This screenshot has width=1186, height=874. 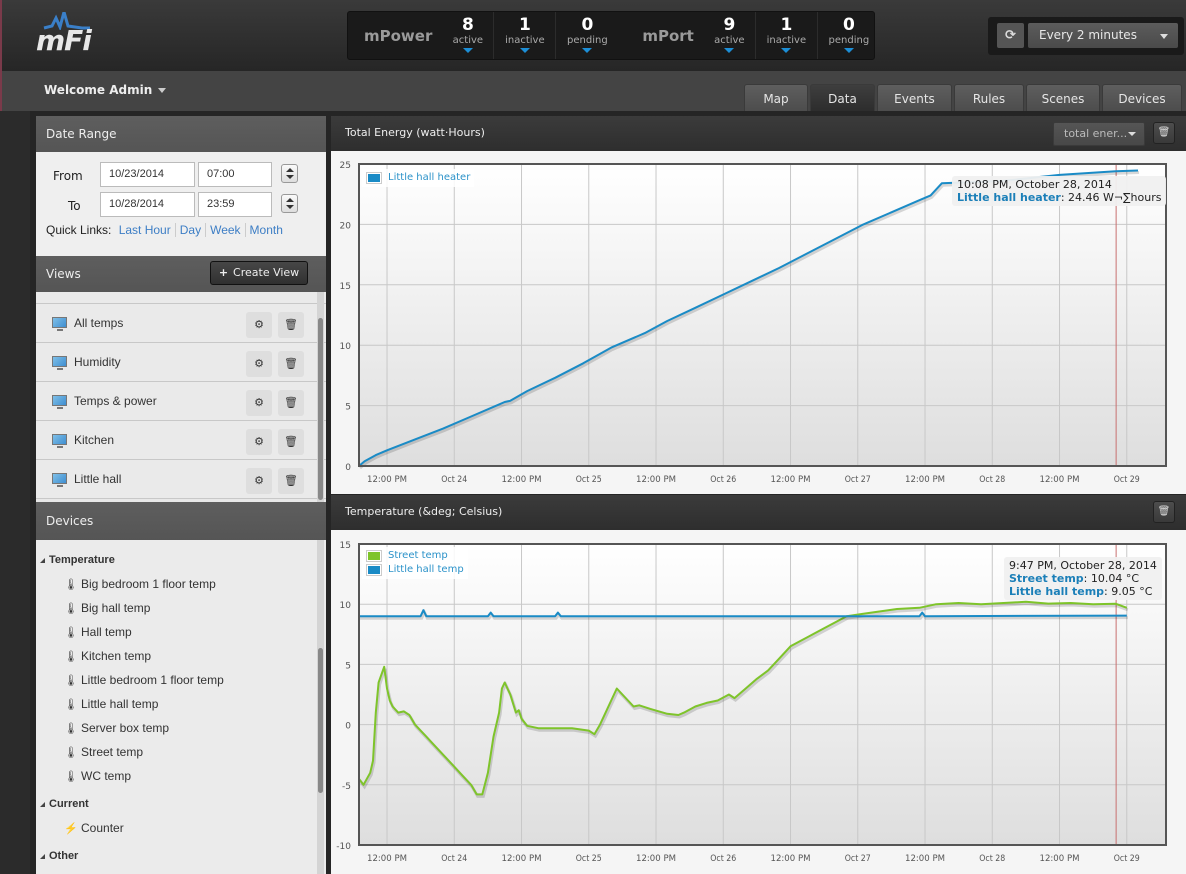 What do you see at coordinates (181, 479) in the screenshot?
I see `view-item: Little hall ⚙ 🗑` at bounding box center [181, 479].